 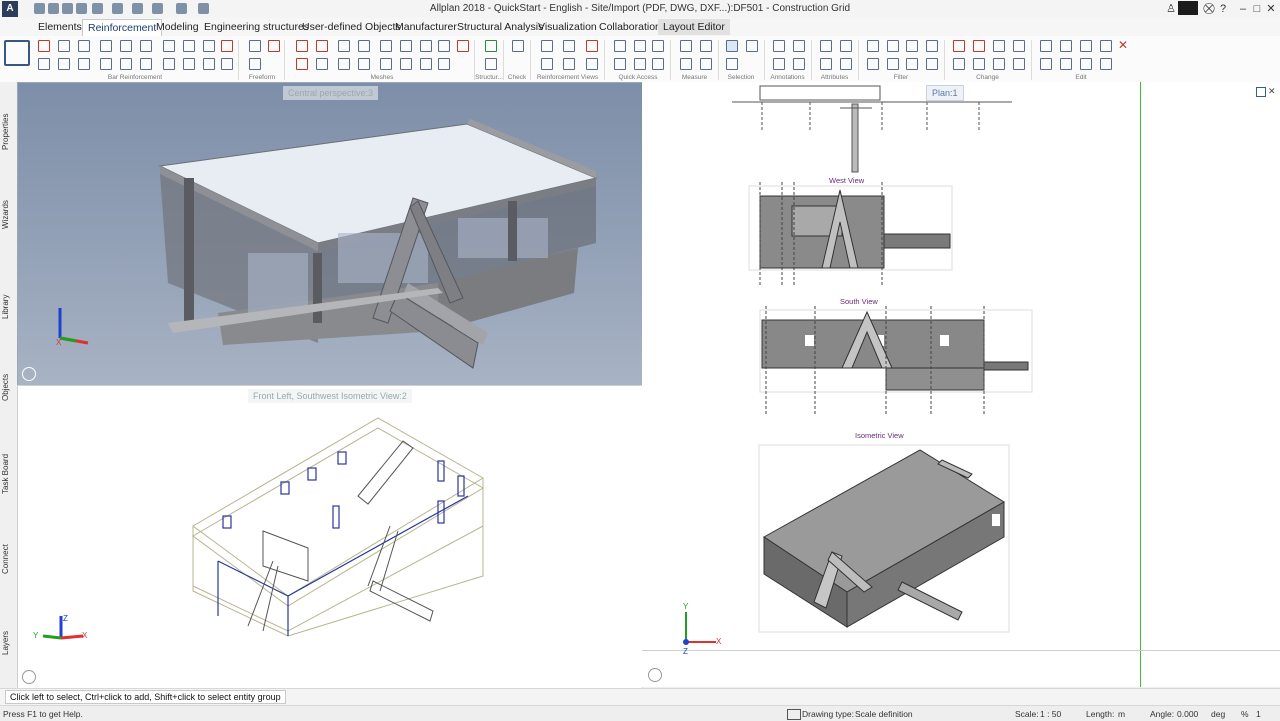 I want to click on bar-row2j-icon, so click(x=227, y=64).